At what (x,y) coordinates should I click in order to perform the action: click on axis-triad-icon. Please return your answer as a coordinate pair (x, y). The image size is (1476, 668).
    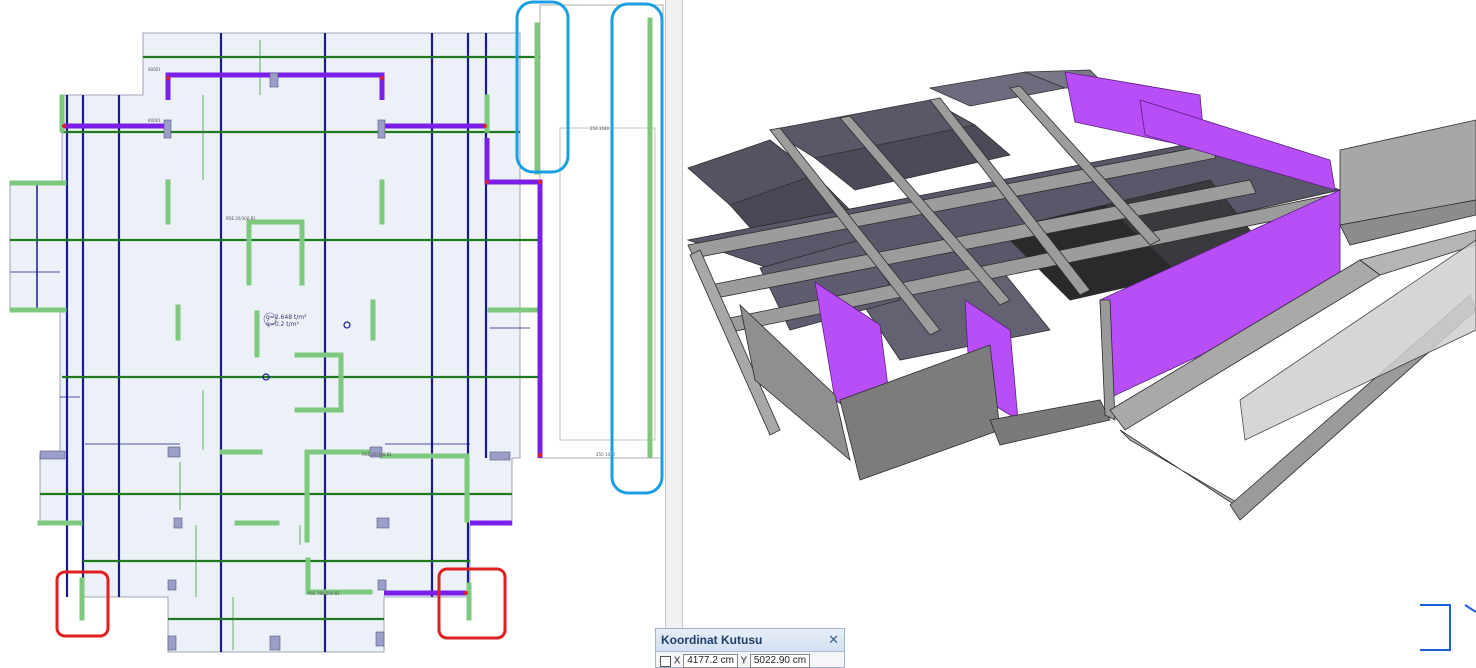
    Looking at the image, I should click on (1448, 627).